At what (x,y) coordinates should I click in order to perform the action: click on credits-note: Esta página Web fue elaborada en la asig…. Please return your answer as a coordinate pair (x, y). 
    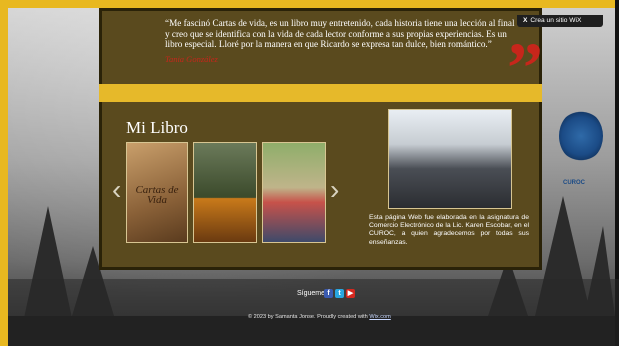
    Looking at the image, I should click on (449, 230).